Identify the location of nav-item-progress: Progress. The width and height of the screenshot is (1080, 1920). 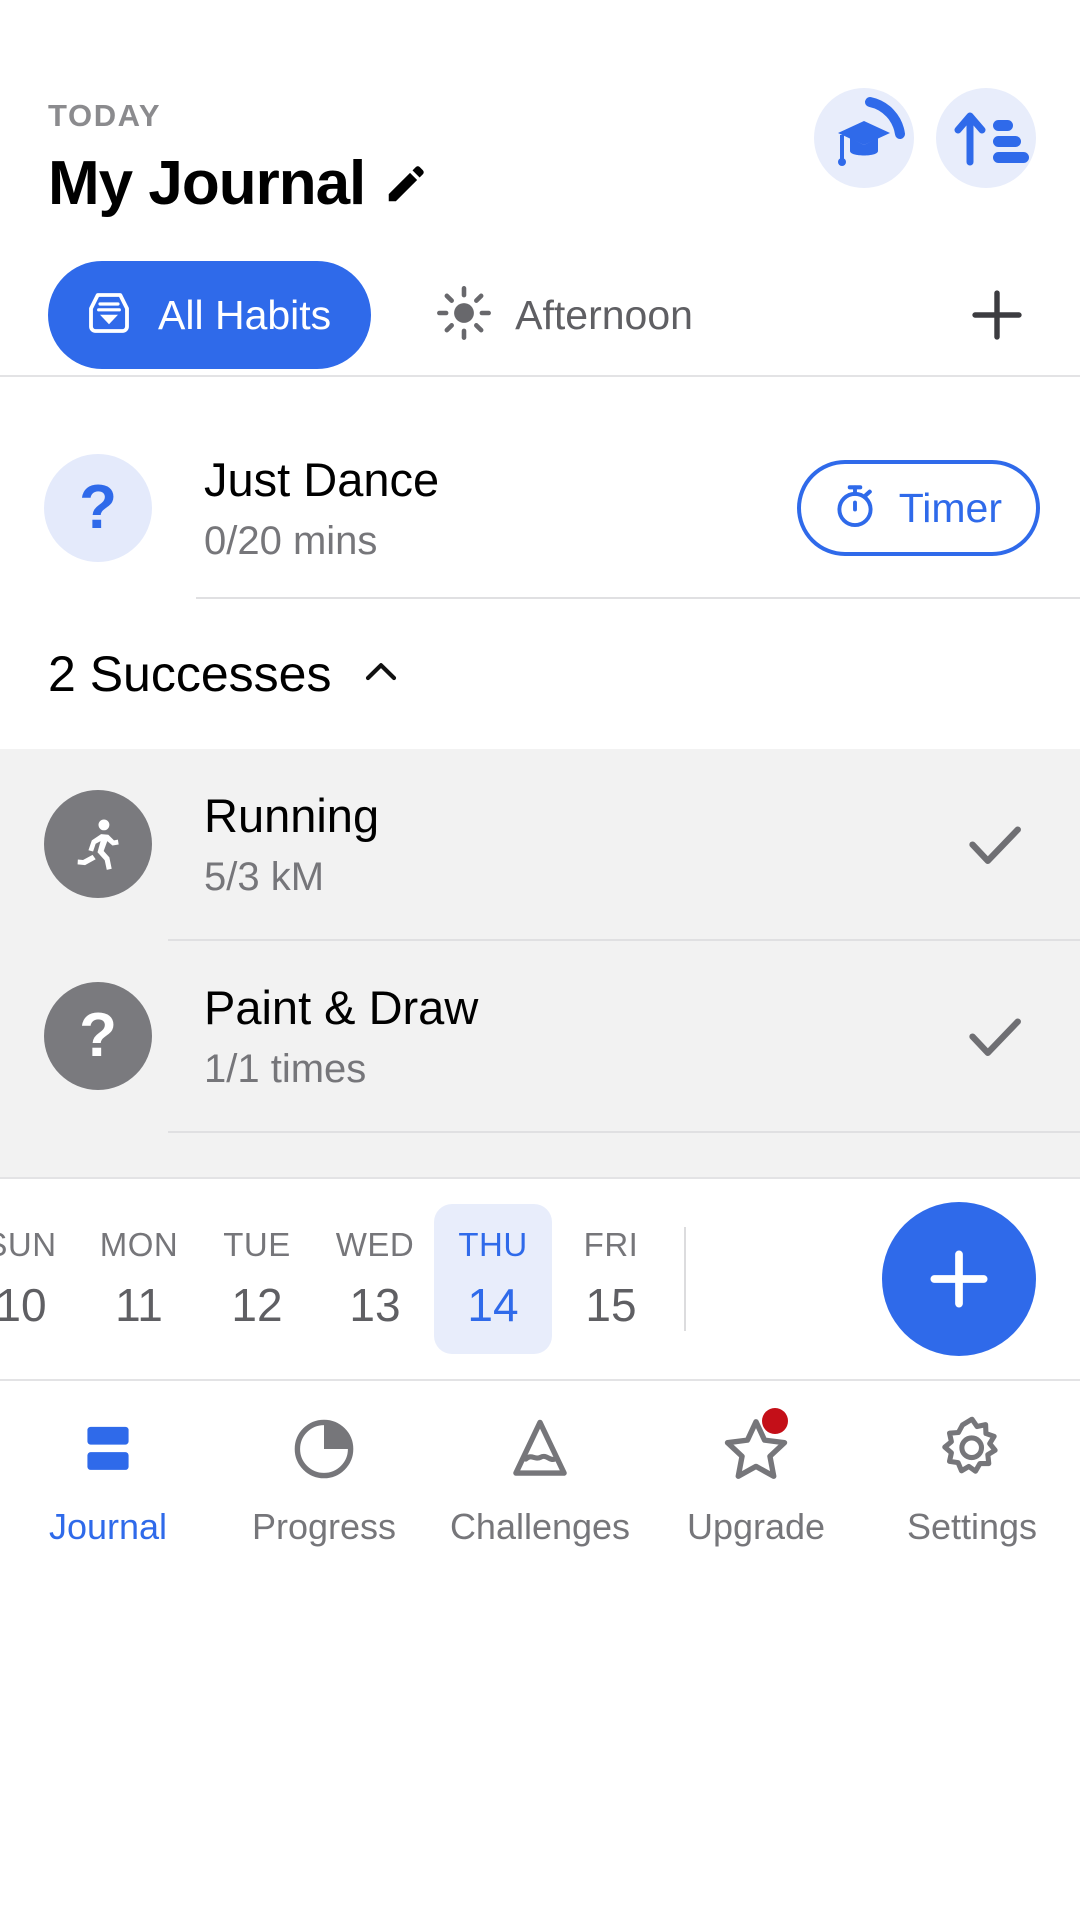
(324, 1479).